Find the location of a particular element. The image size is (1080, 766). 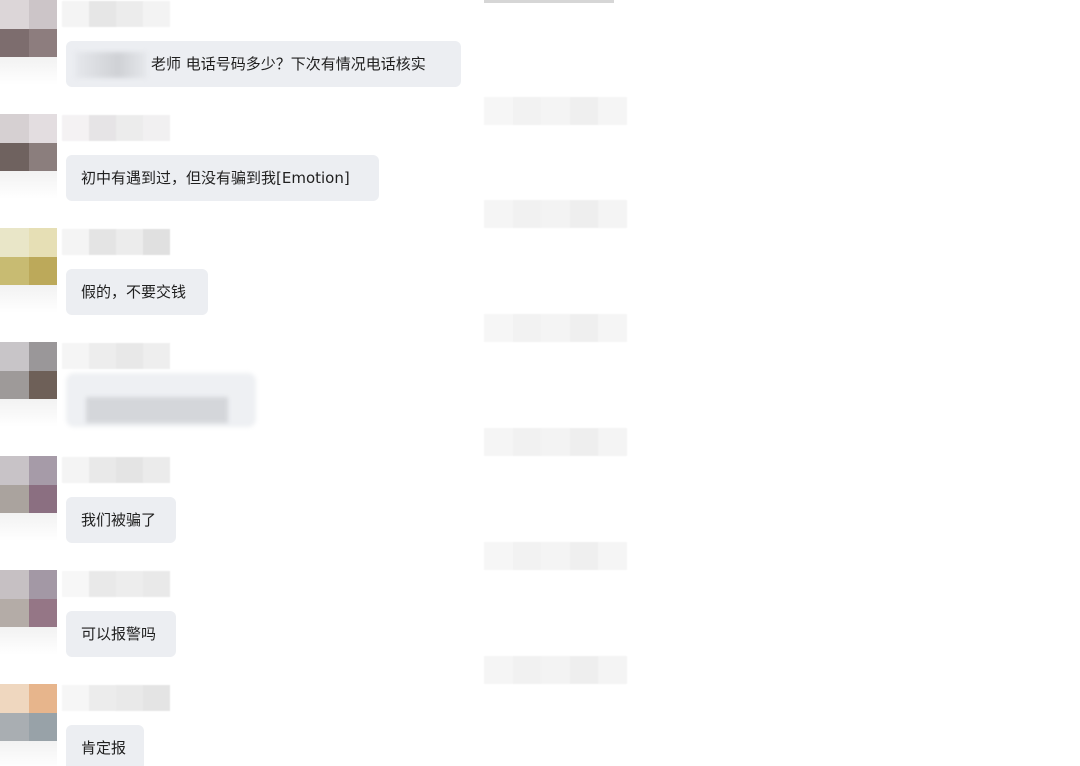

message-text: 我们被骗了 is located at coordinates (119, 520).